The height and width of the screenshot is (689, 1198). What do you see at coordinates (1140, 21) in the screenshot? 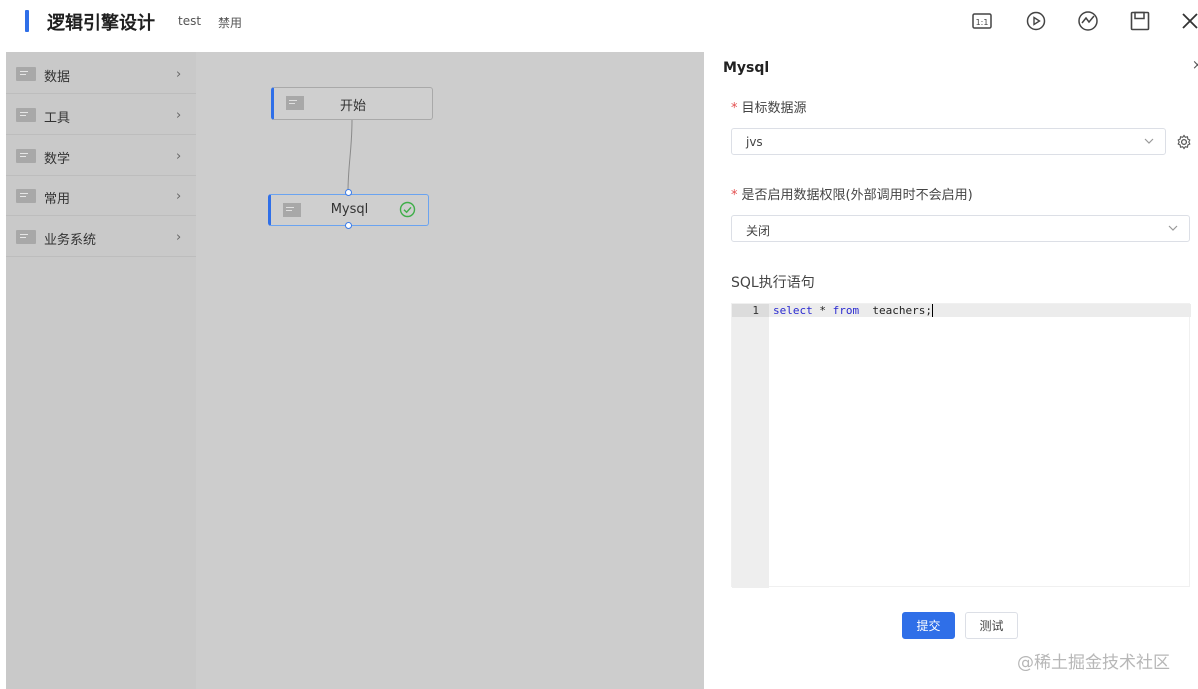
I see `save-icon` at bounding box center [1140, 21].